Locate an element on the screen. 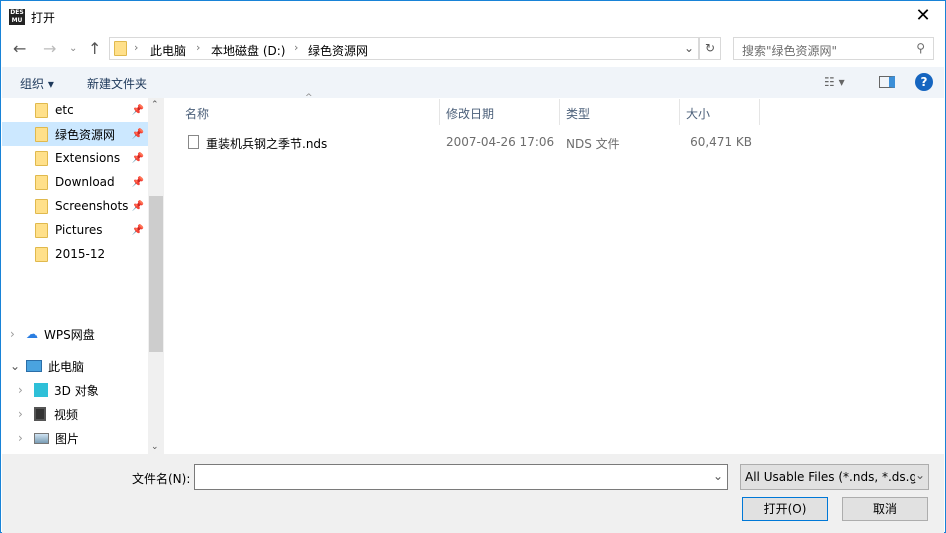 This screenshot has width=946, height=533. view-options-icon: ☷ ▾ is located at coordinates (834, 82).